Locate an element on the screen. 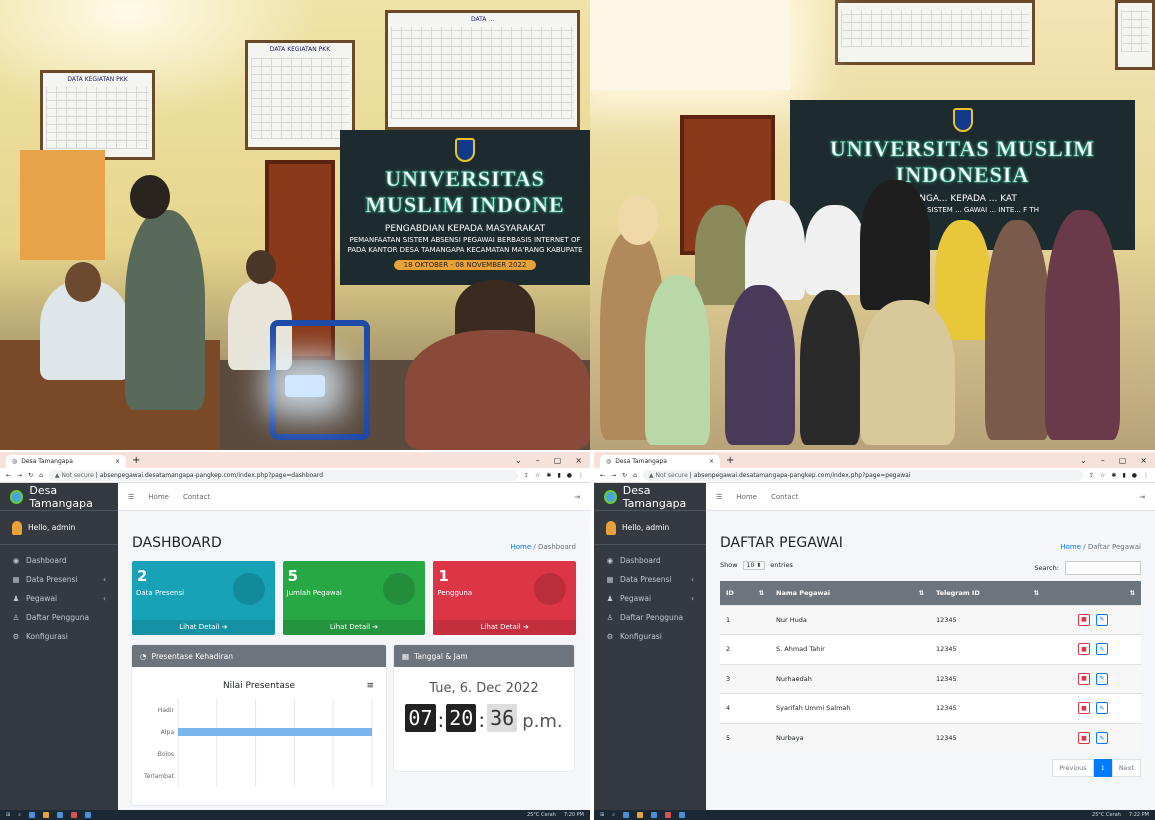  next-button: Next is located at coordinates (1126, 767).